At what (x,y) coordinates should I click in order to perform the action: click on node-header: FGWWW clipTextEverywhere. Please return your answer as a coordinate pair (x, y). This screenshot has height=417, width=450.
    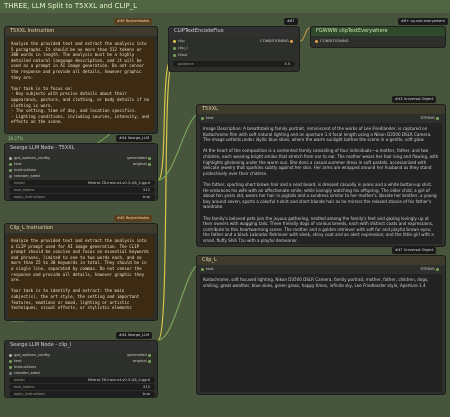
    Looking at the image, I should click on (378, 31).